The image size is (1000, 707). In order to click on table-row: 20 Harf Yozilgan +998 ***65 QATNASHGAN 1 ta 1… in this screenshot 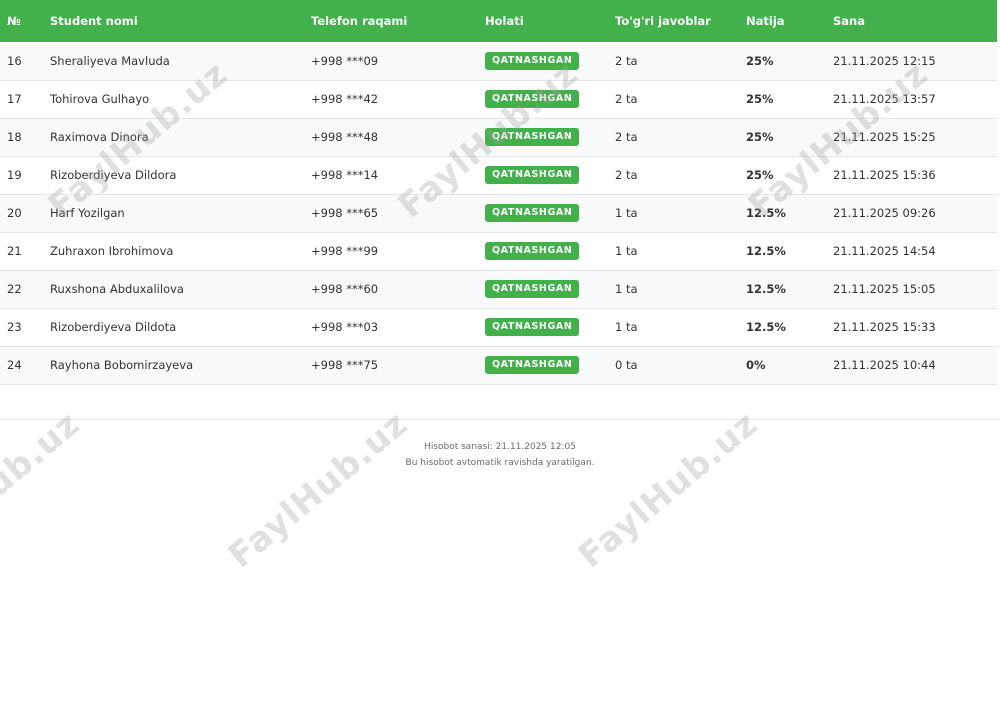, I will do `click(498, 213)`.